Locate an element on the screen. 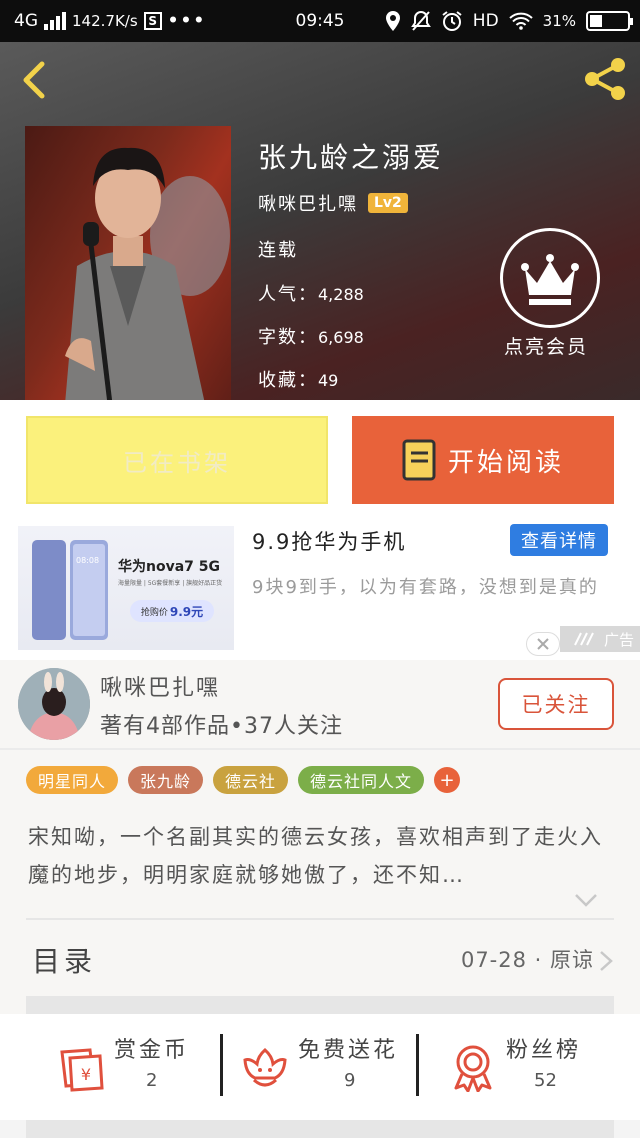 The width and height of the screenshot is (640, 1138). vip-crown-button is located at coordinates (550, 278).